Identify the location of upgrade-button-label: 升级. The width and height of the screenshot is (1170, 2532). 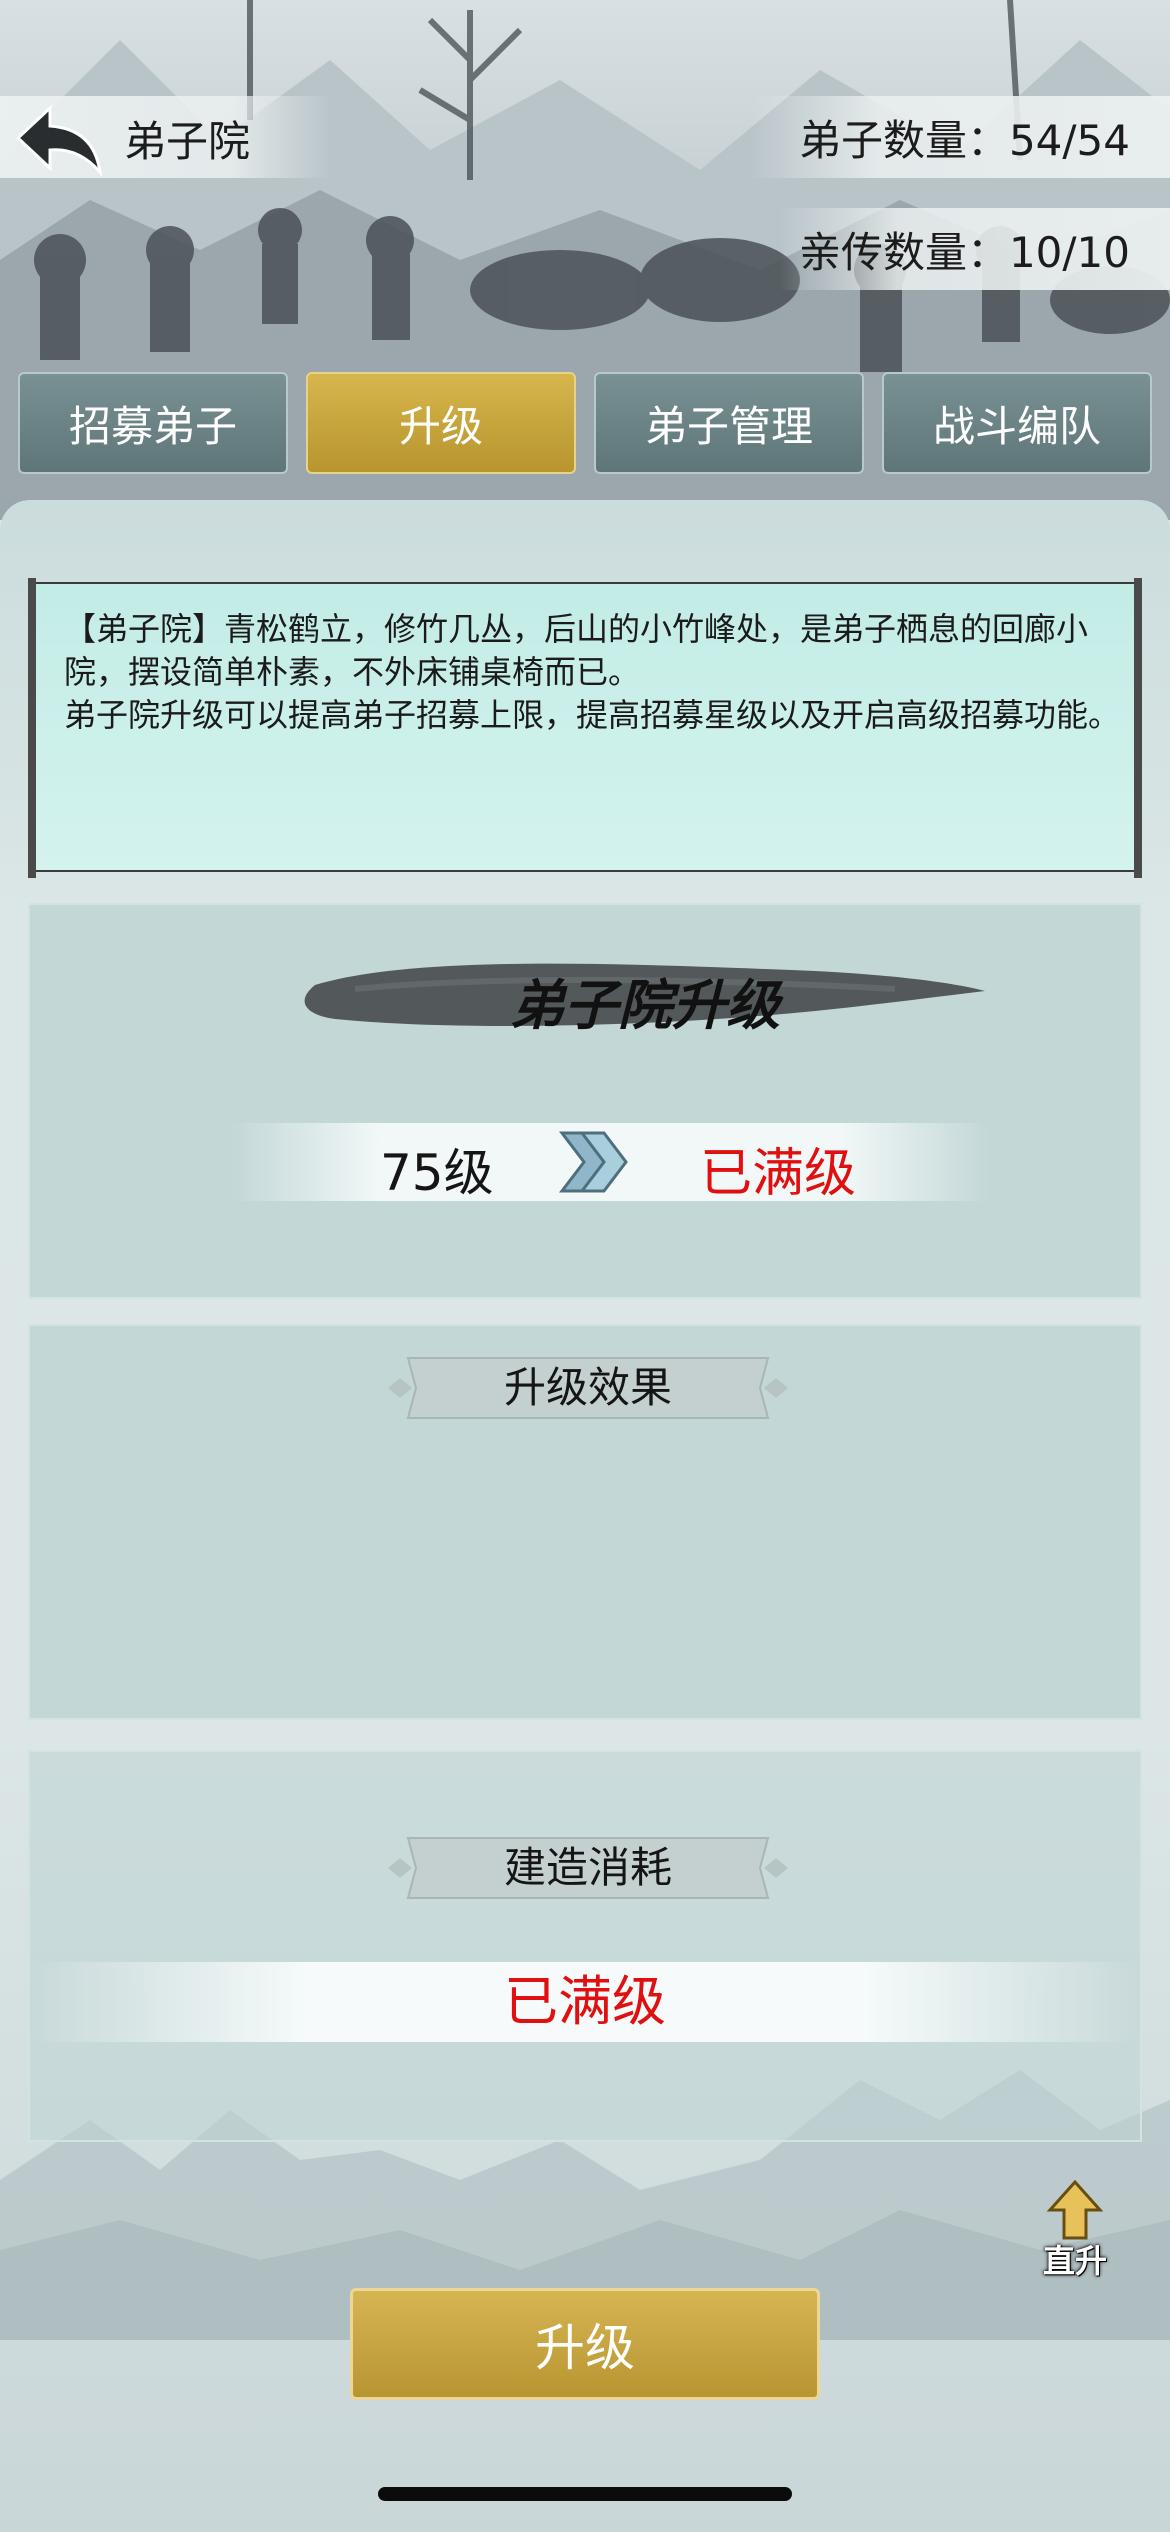
(585, 2348).